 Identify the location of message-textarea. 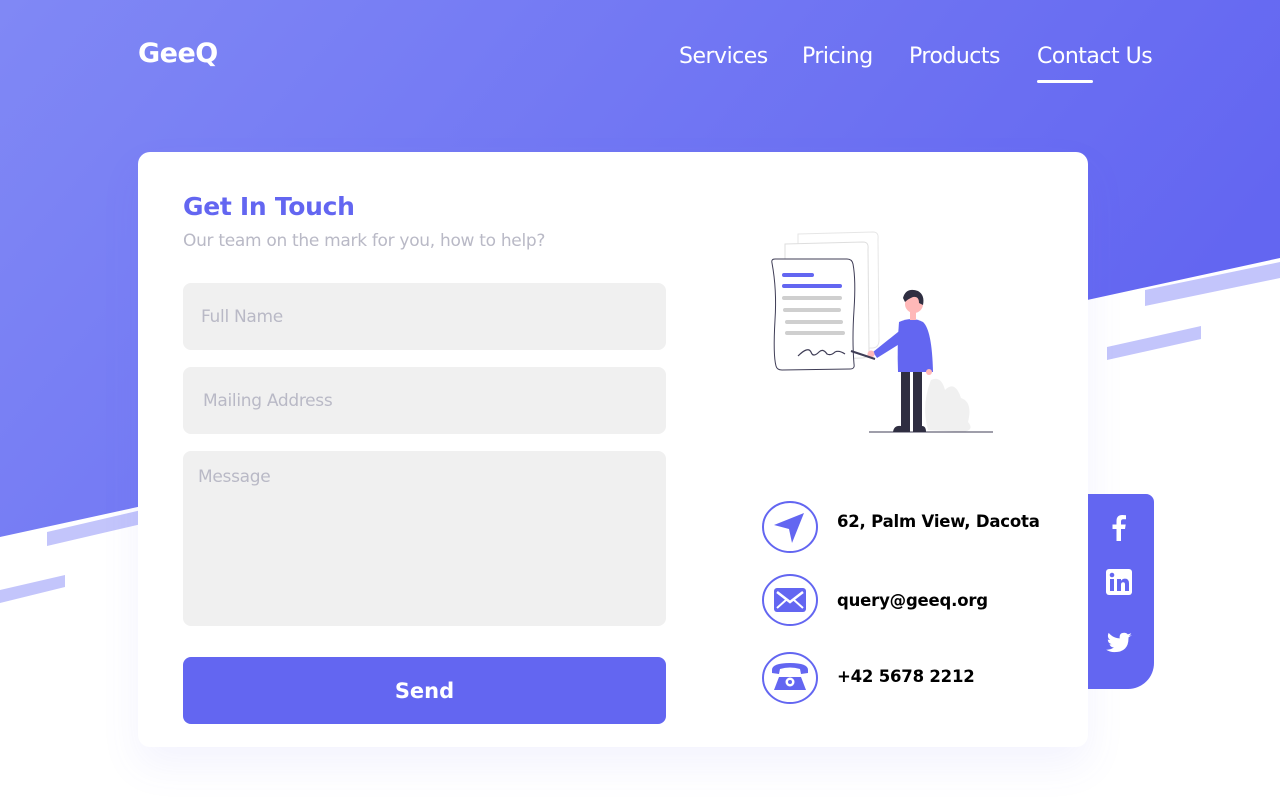
(424, 538).